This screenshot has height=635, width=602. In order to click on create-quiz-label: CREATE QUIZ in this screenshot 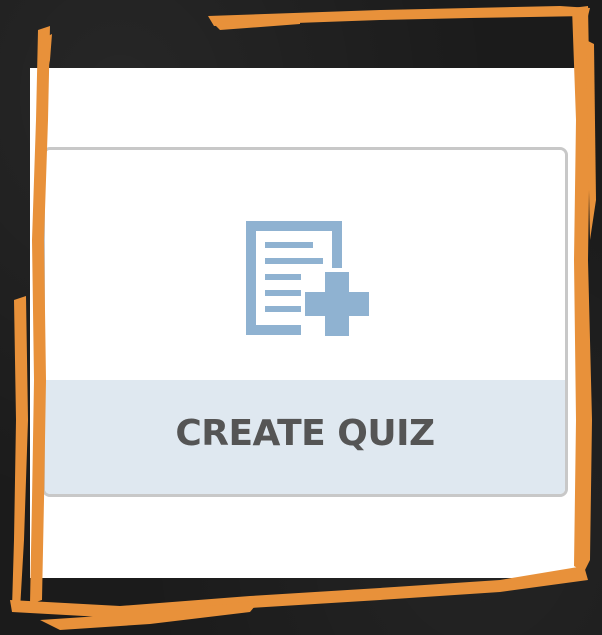, I will do `click(305, 433)`.